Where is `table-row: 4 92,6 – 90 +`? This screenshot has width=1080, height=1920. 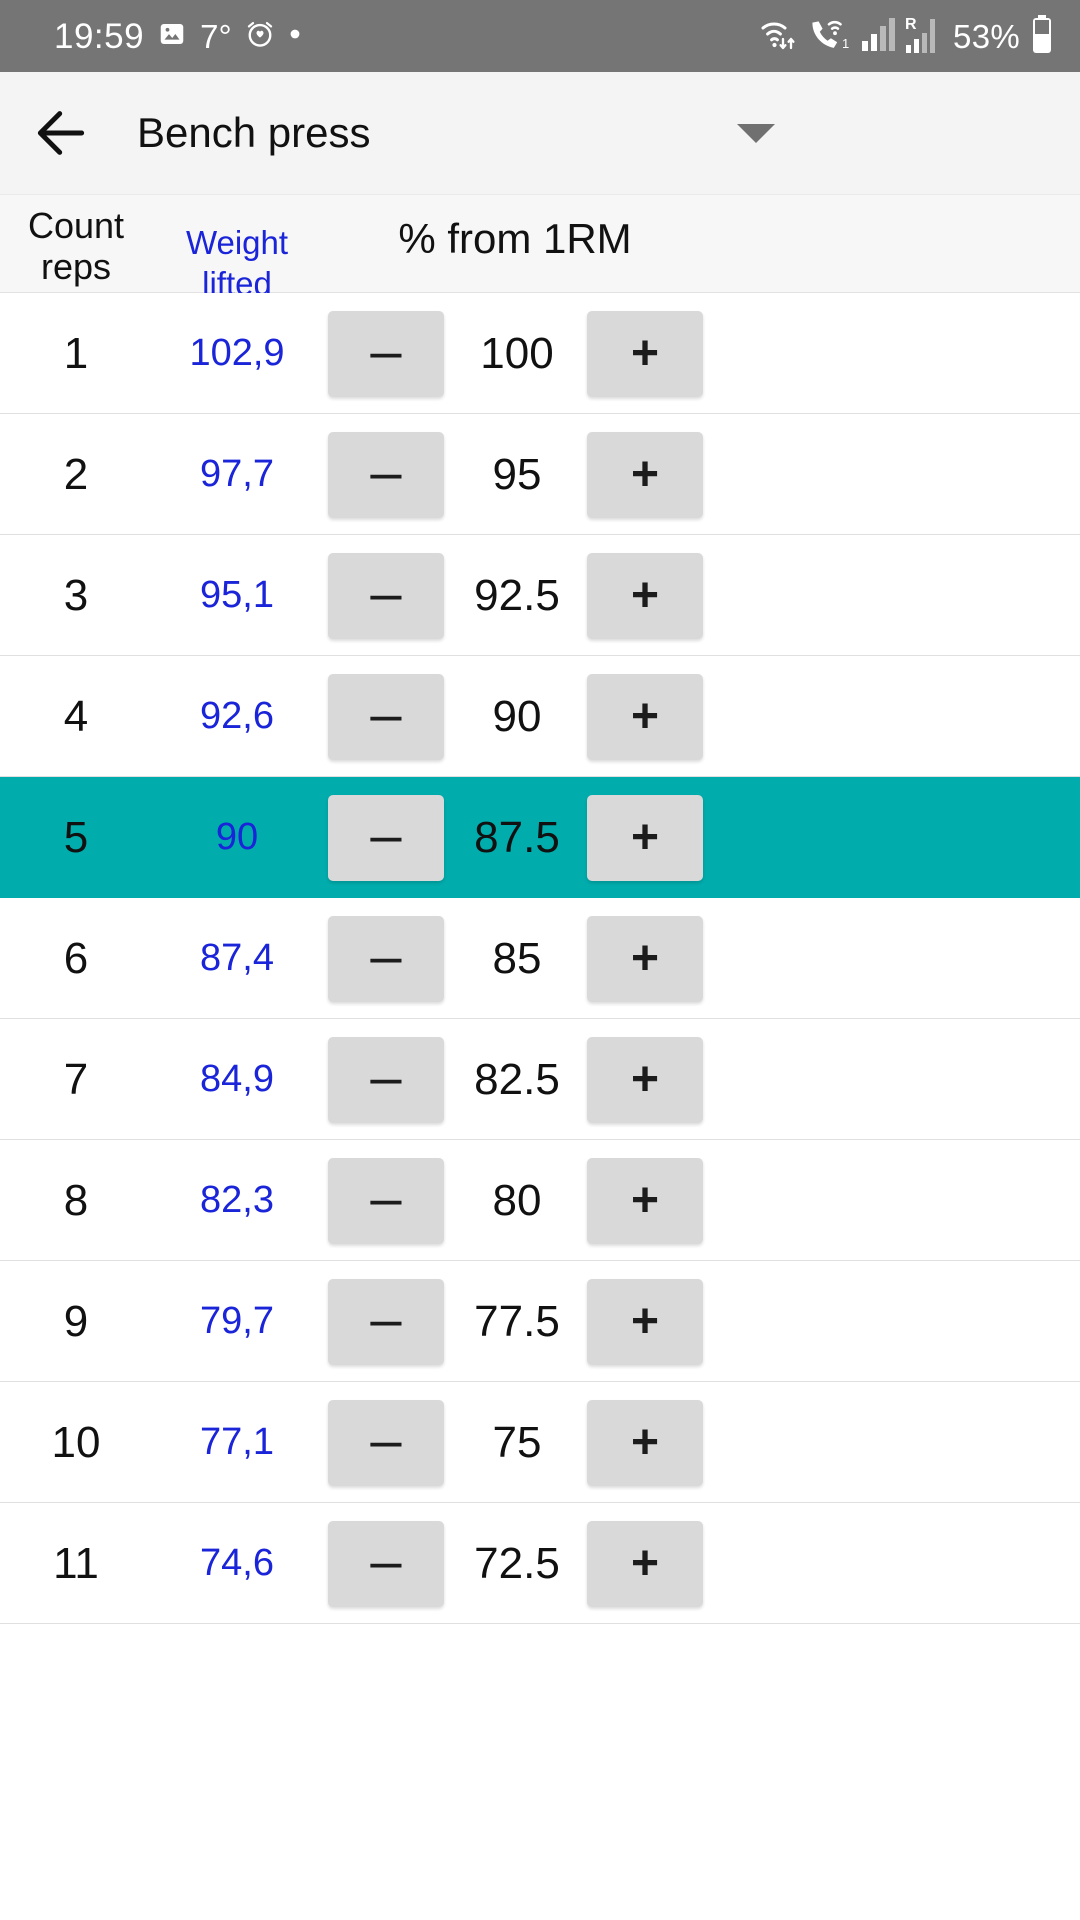 table-row: 4 92,6 – 90 + is located at coordinates (540, 716).